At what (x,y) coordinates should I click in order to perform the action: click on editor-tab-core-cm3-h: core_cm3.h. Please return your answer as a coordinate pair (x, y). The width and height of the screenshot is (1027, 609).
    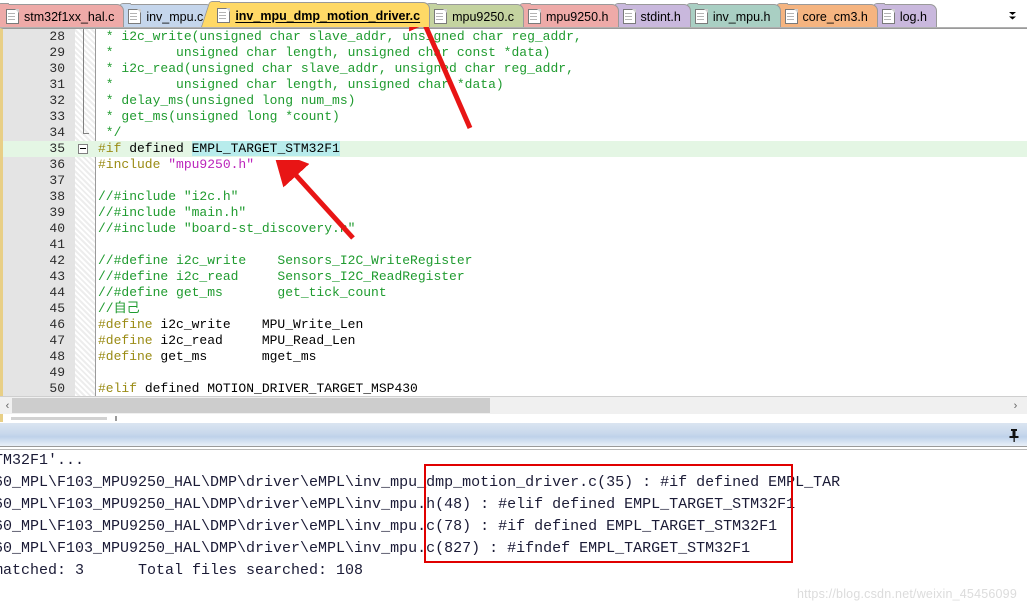
    Looking at the image, I should click on (828, 15).